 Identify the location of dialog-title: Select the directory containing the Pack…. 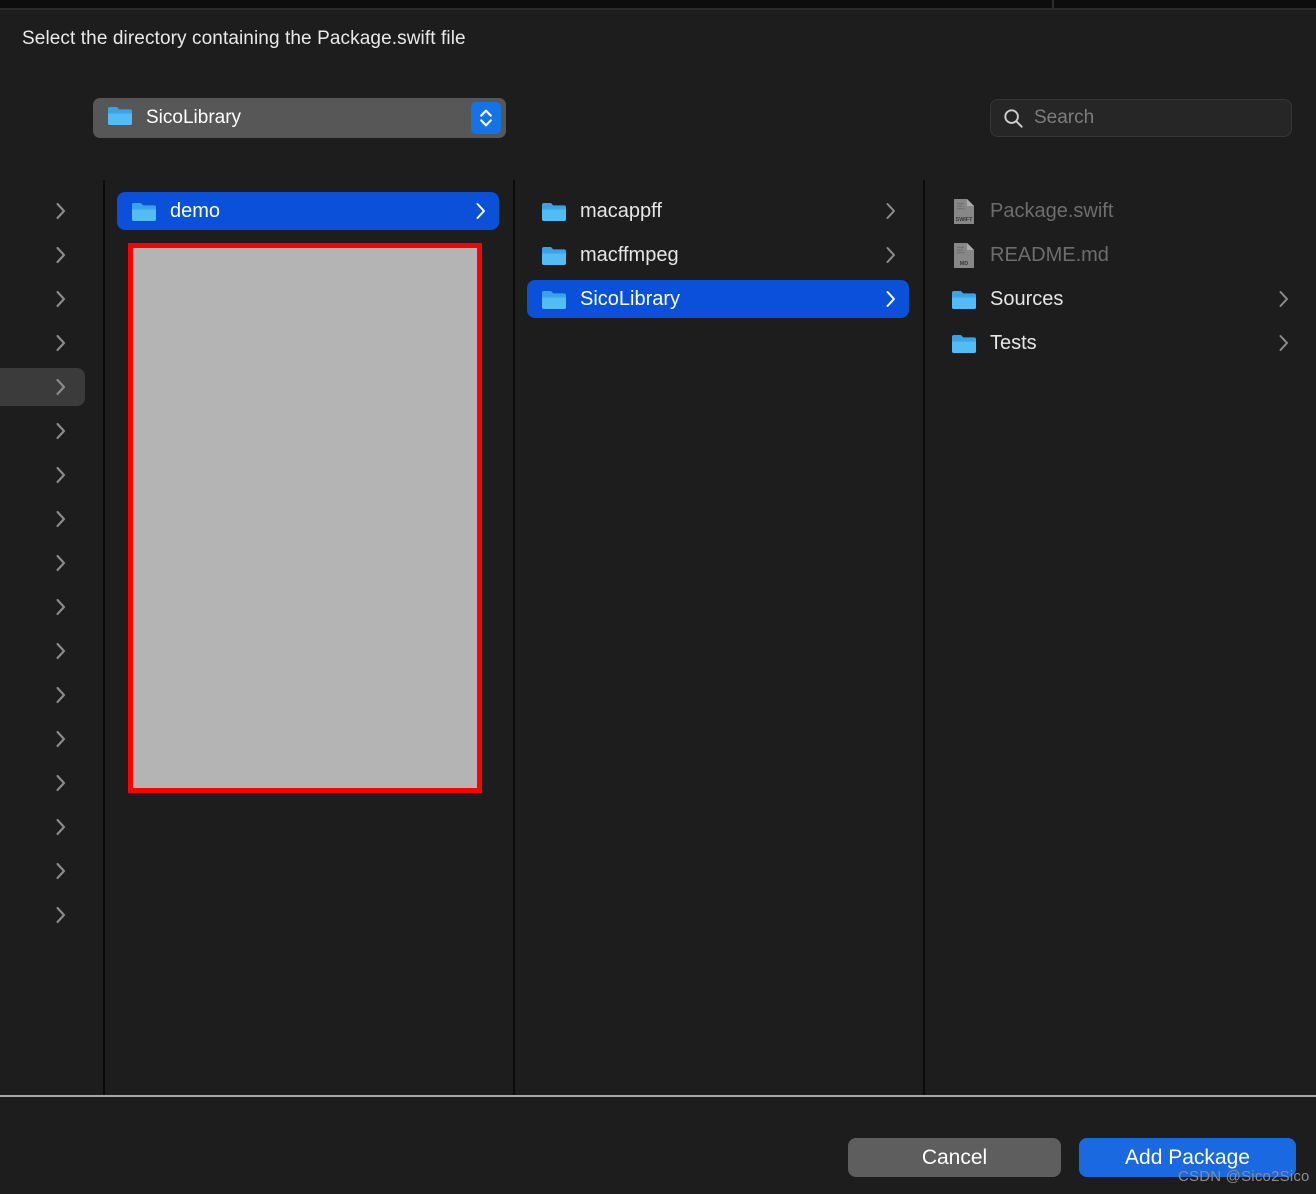
(244, 38).